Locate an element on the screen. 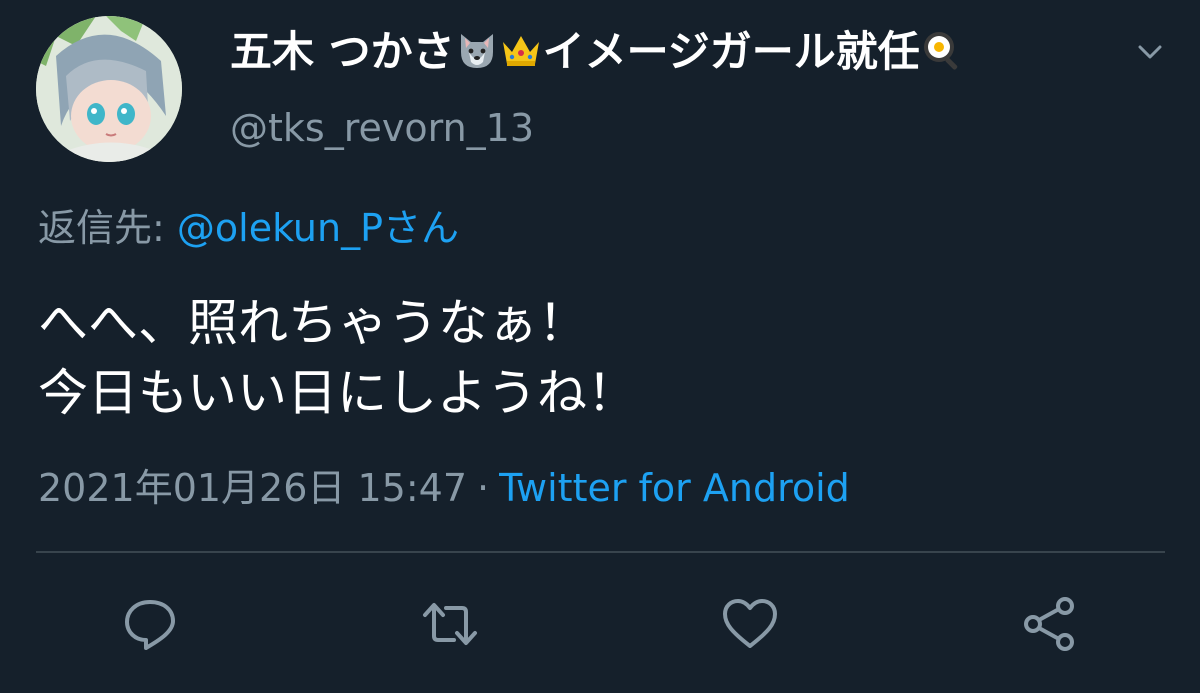 Image resolution: width=1200 pixels, height=693 pixels. tweet-text-line: 今日もいい日にしようね！ is located at coordinates (337, 393).